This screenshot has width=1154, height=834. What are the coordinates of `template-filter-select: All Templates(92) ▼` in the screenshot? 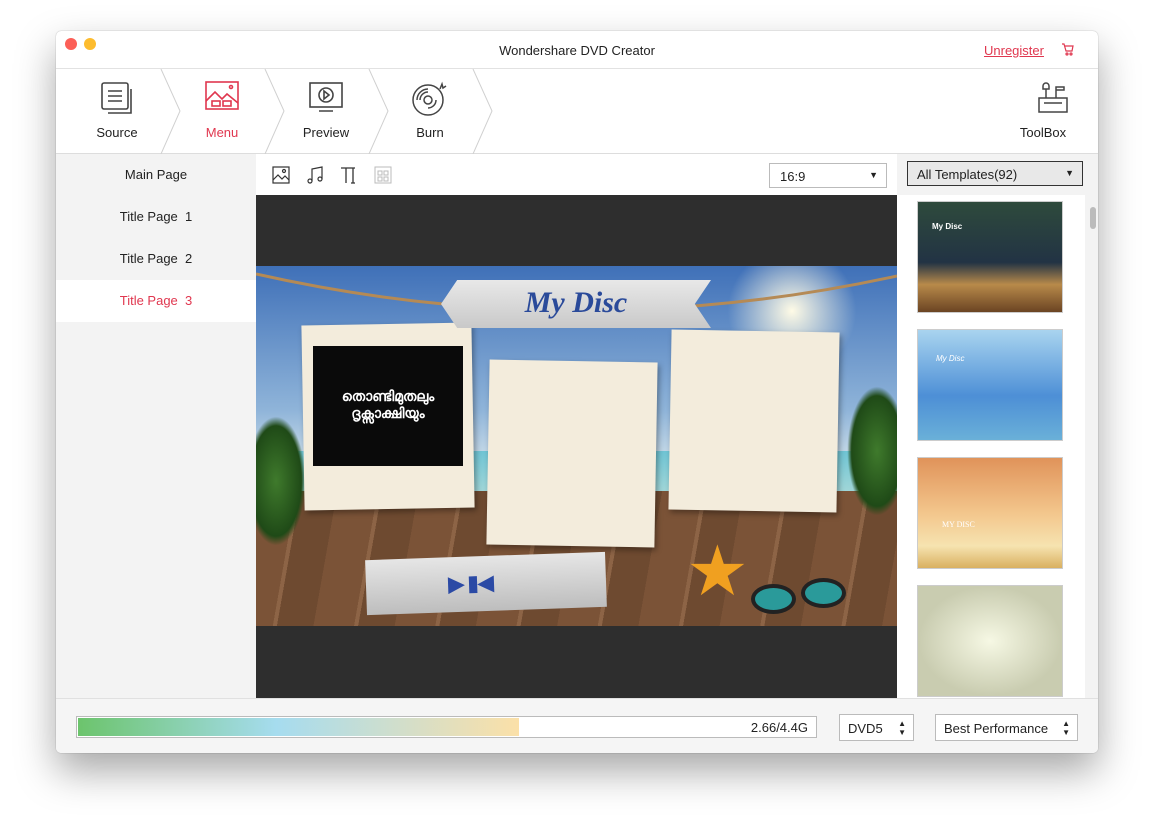 It's located at (995, 173).